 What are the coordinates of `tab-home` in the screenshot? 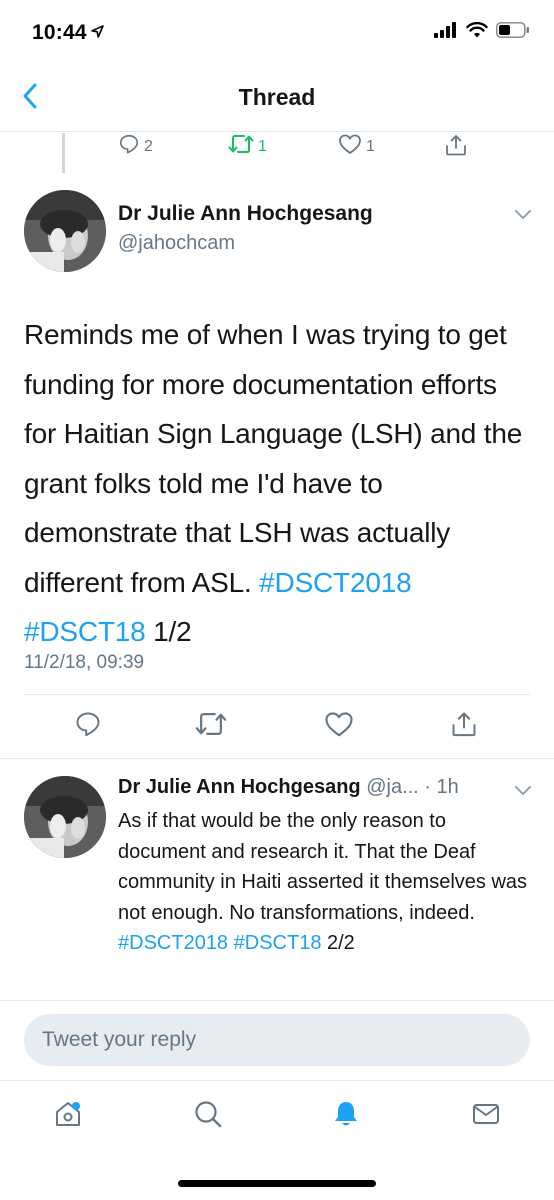 It's located at (68, 1116).